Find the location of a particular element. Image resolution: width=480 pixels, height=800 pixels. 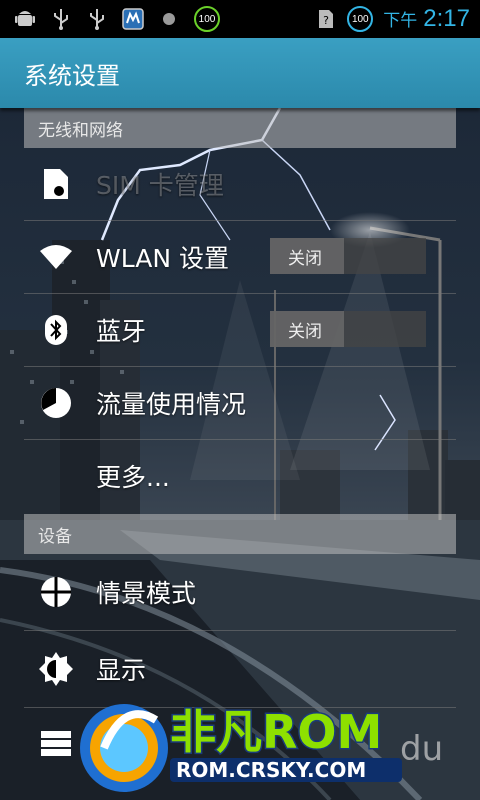

section-header-device: 设备 is located at coordinates (240, 534).